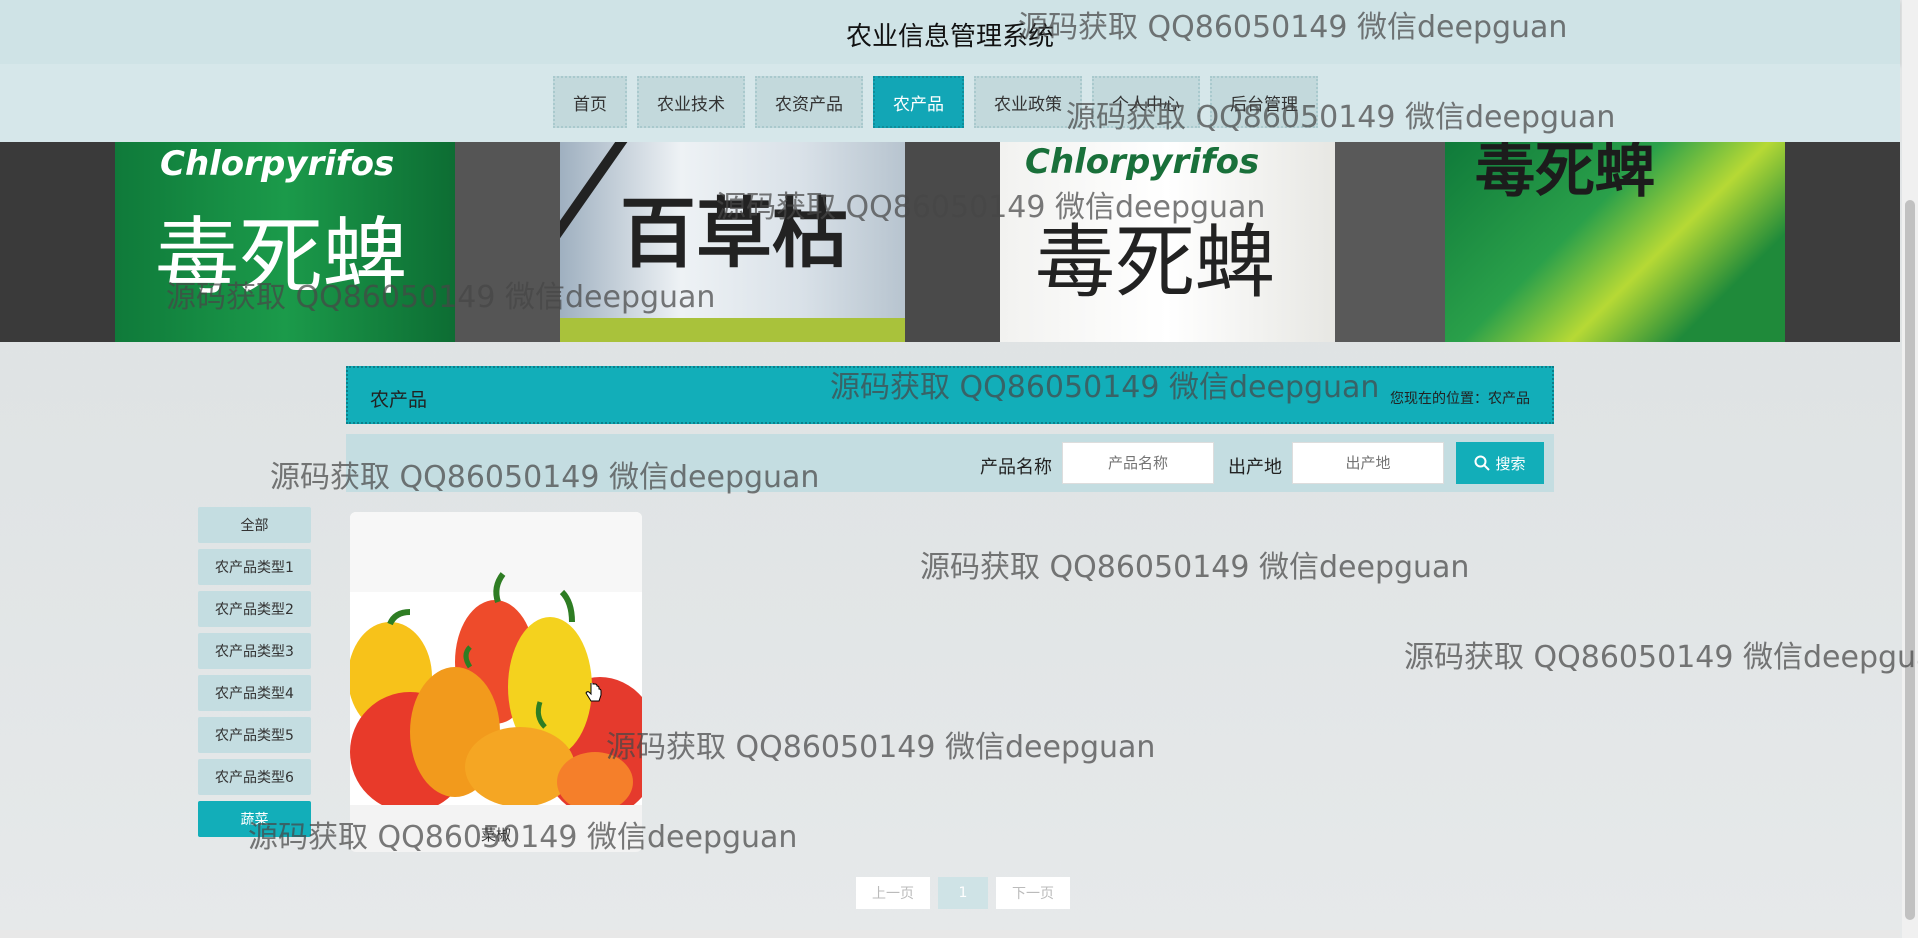  I want to click on nav-item-agri-products: 农产品, so click(918, 102).